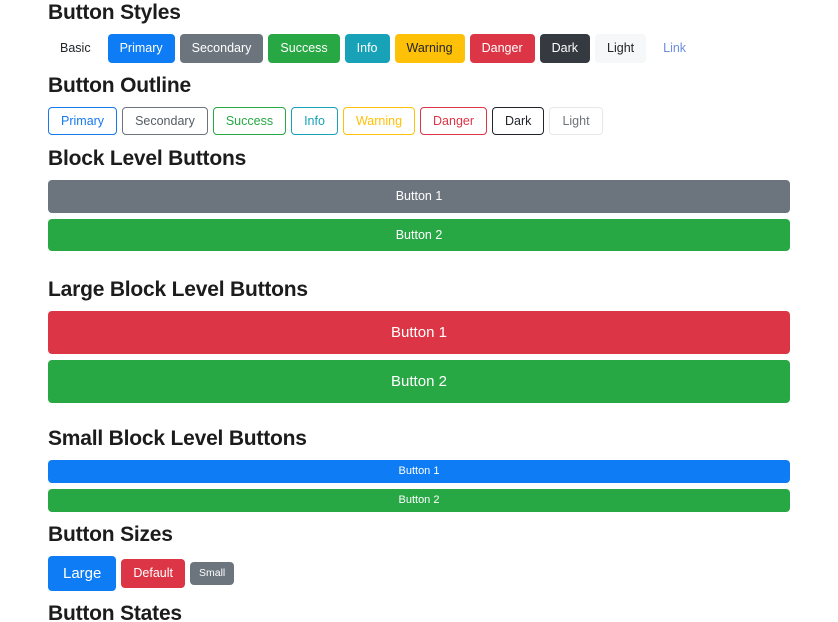 This screenshot has height=622, width=838. What do you see at coordinates (419, 573) in the screenshot?
I see `button-sizes-row: Large Default Small` at bounding box center [419, 573].